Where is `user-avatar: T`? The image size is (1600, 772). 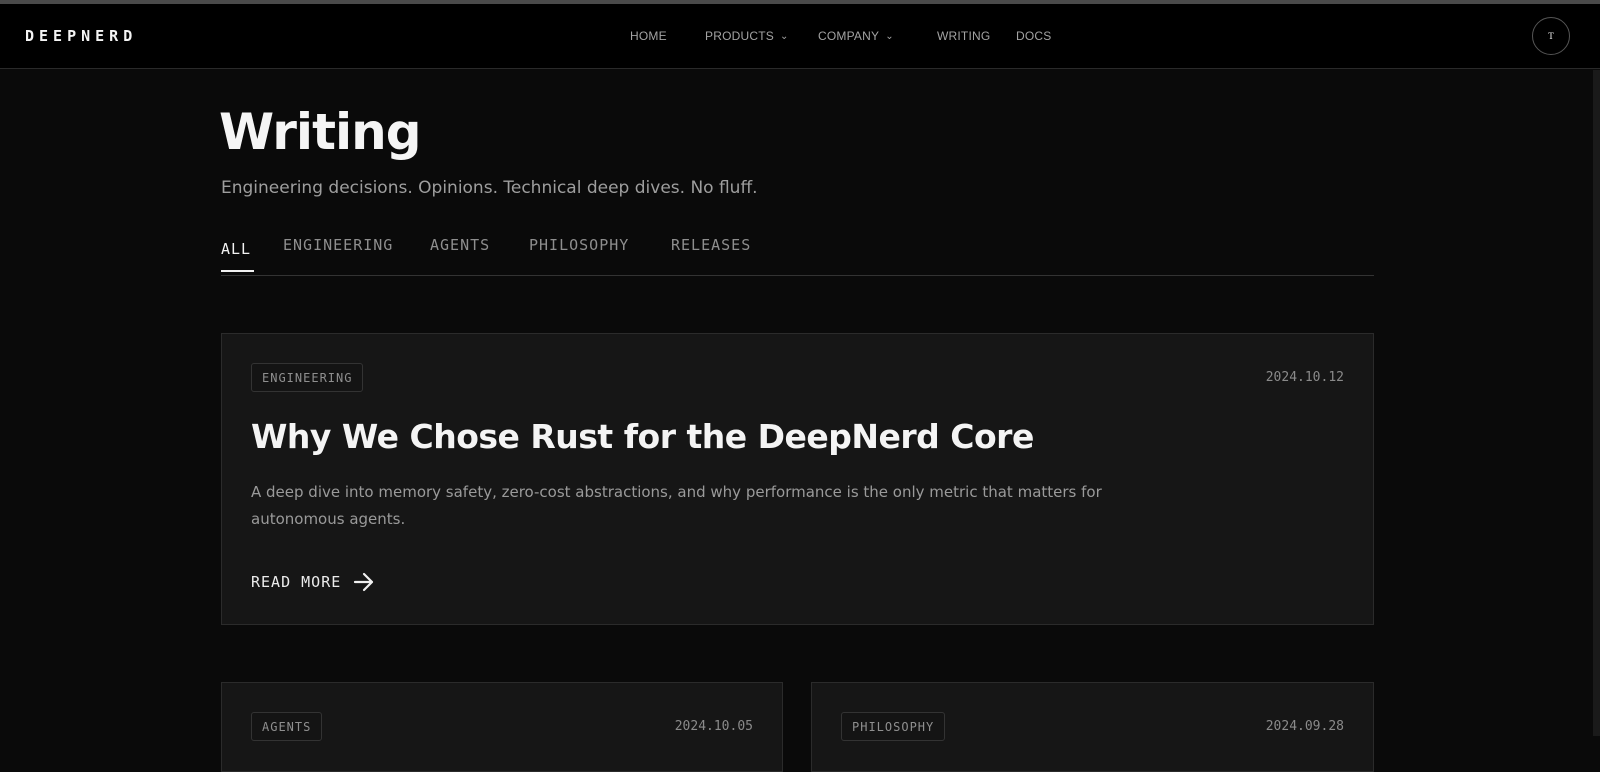
user-avatar: T is located at coordinates (1551, 36).